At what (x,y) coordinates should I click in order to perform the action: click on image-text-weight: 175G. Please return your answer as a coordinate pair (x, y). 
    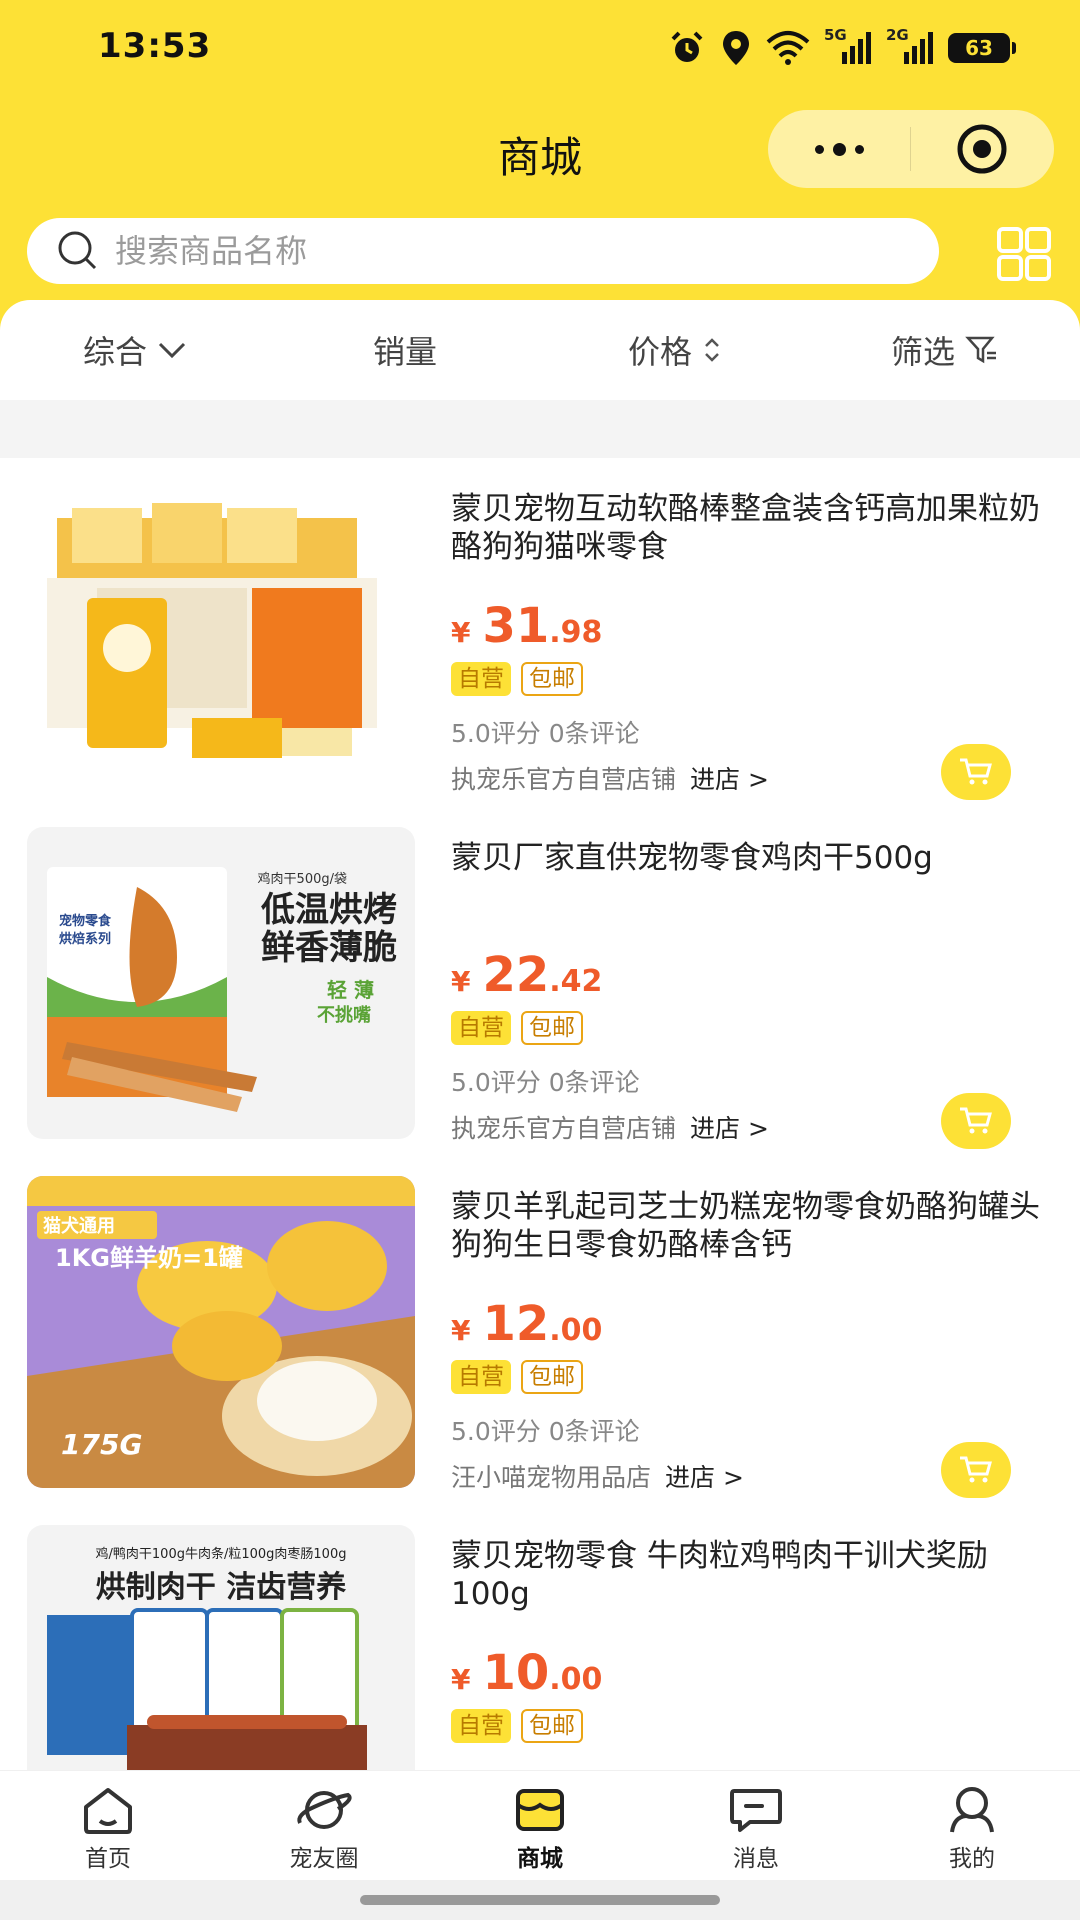
    Looking at the image, I should click on (101, 1444).